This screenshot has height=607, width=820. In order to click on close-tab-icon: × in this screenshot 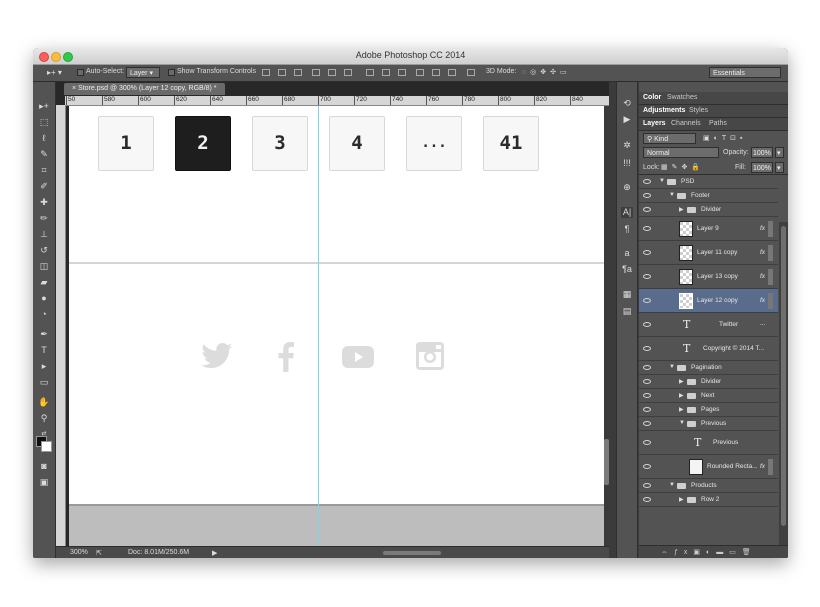, I will do `click(74, 88)`.